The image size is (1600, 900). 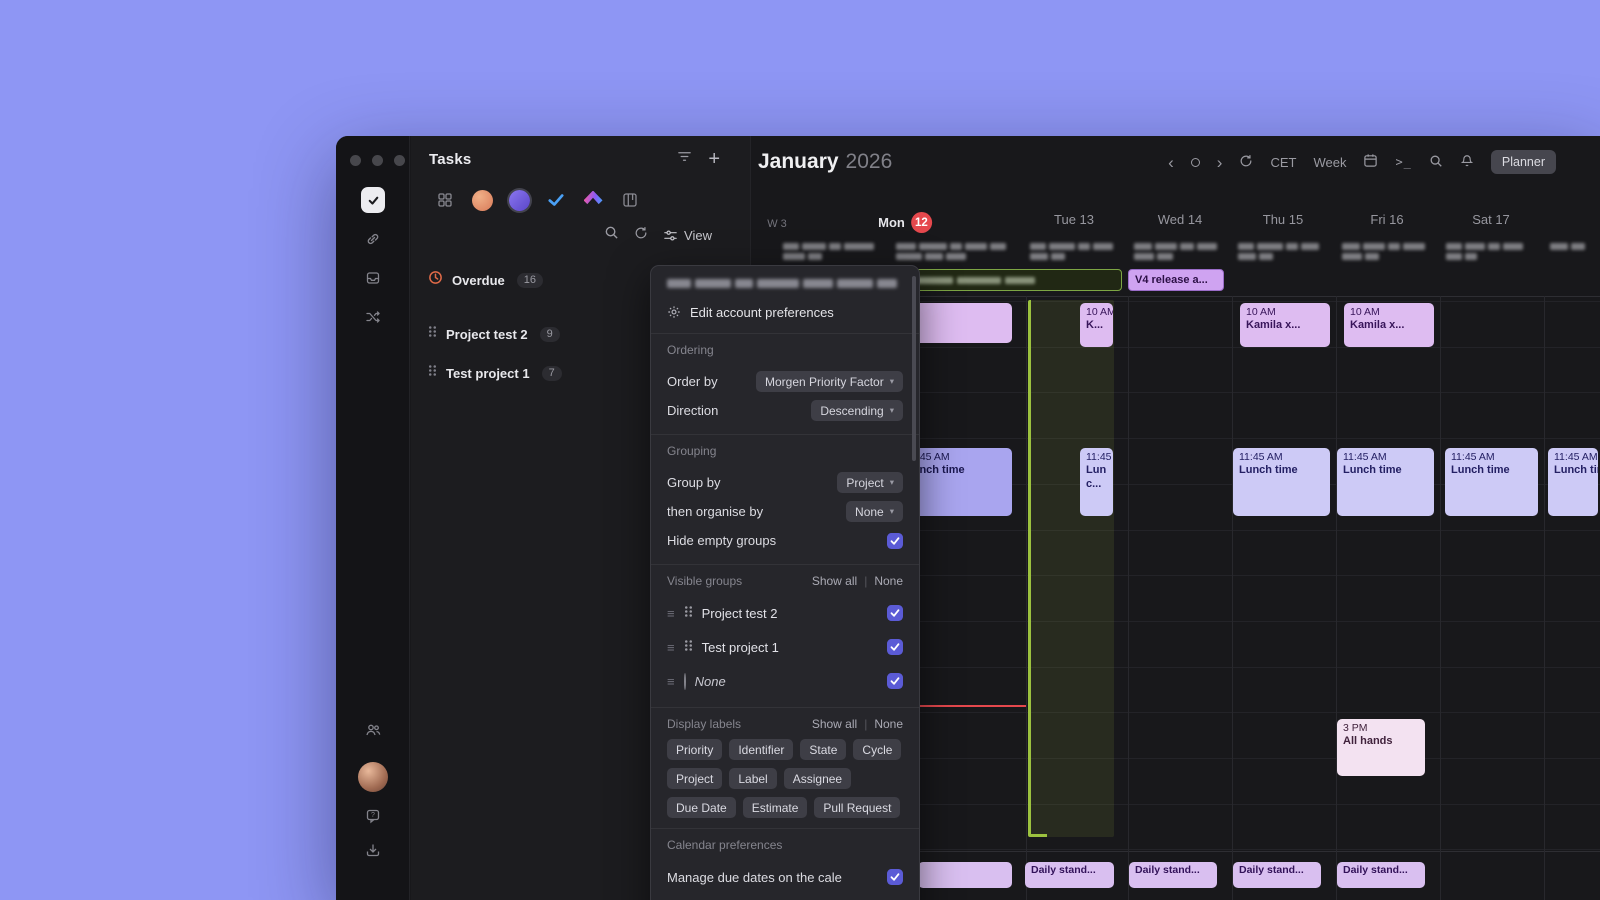 What do you see at coordinates (829, 381) in the screenshot?
I see `order-by-select: Morgen Priority Factor ▾` at bounding box center [829, 381].